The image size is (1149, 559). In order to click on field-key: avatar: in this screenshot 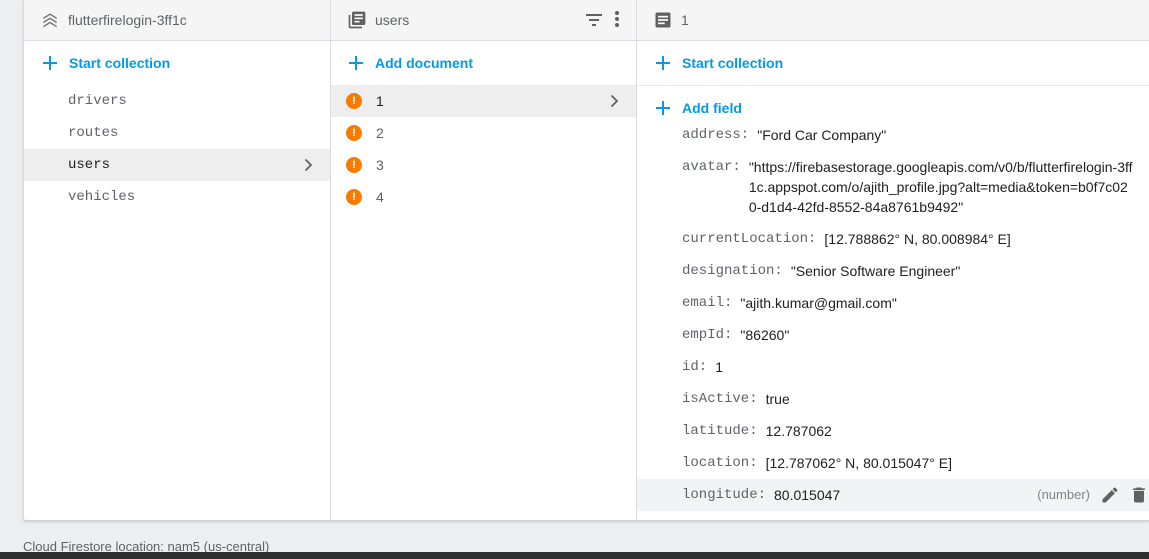, I will do `click(711, 167)`.